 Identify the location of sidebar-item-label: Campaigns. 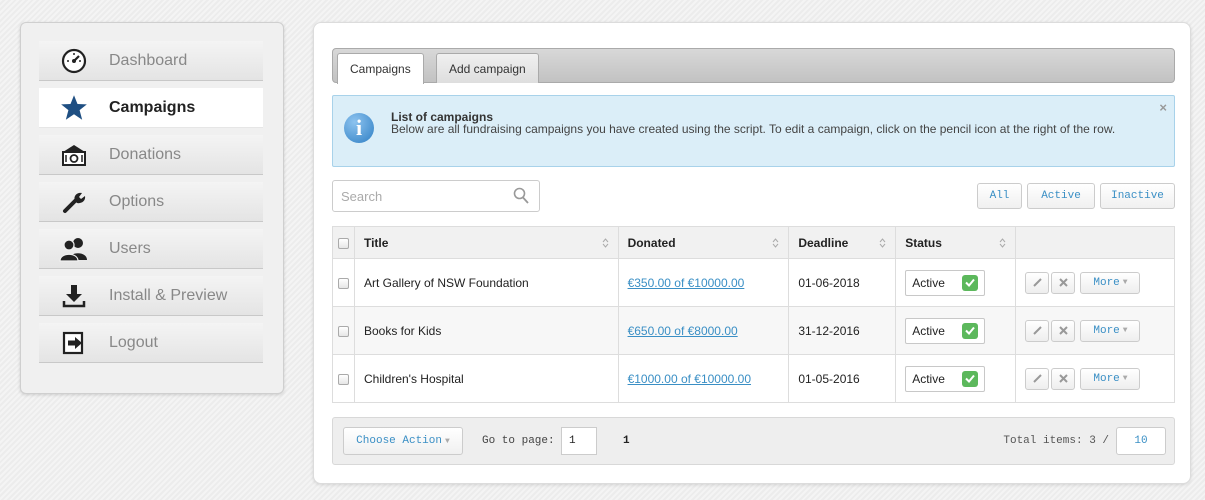
(152, 107).